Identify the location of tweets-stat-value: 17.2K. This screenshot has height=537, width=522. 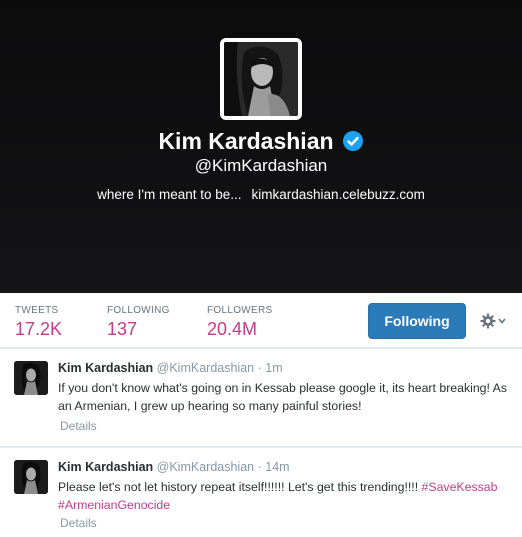
(39, 329).